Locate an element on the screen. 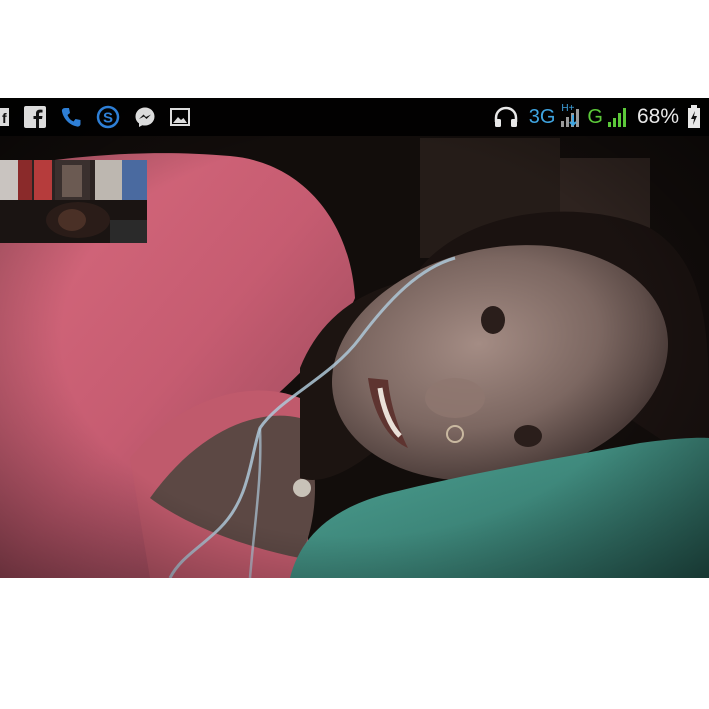 The width and height of the screenshot is (709, 709). notification-icons: f S is located at coordinates (101, 117).